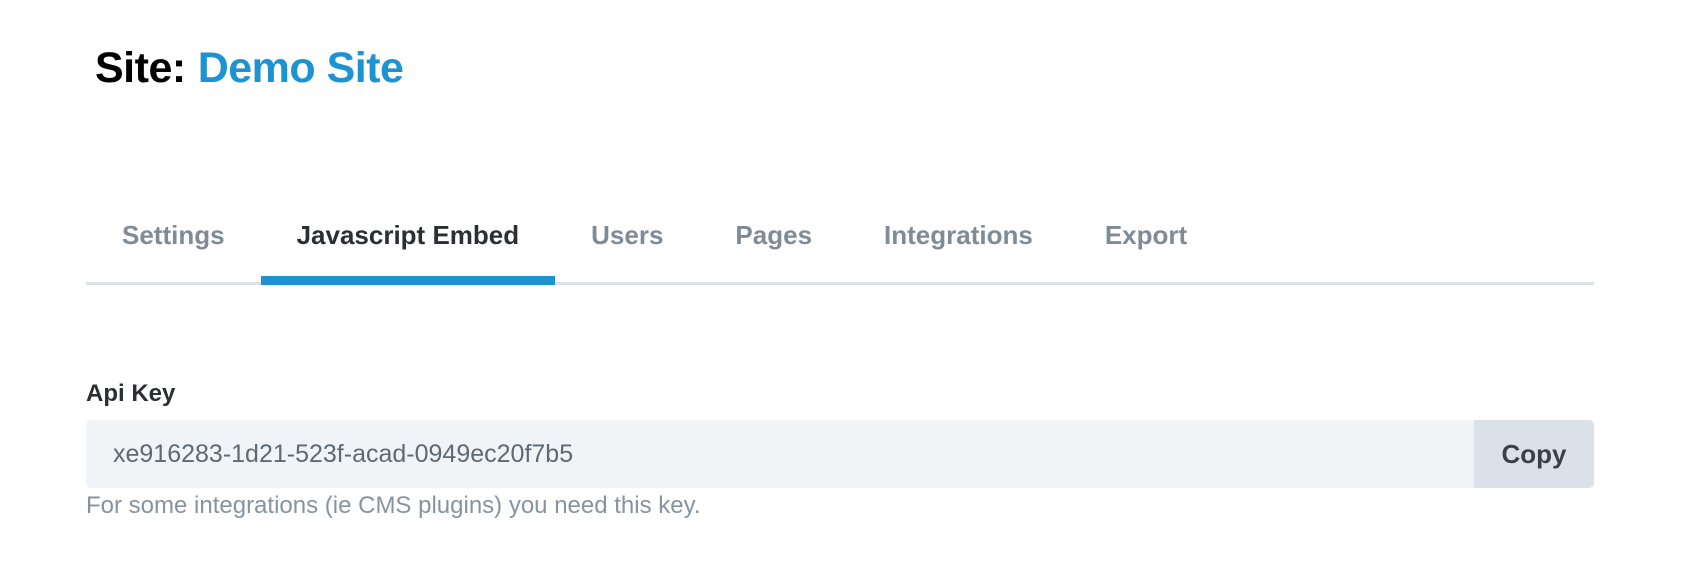 The height and width of the screenshot is (582, 1684). What do you see at coordinates (140, 68) in the screenshot?
I see `site-prefix: Site:` at bounding box center [140, 68].